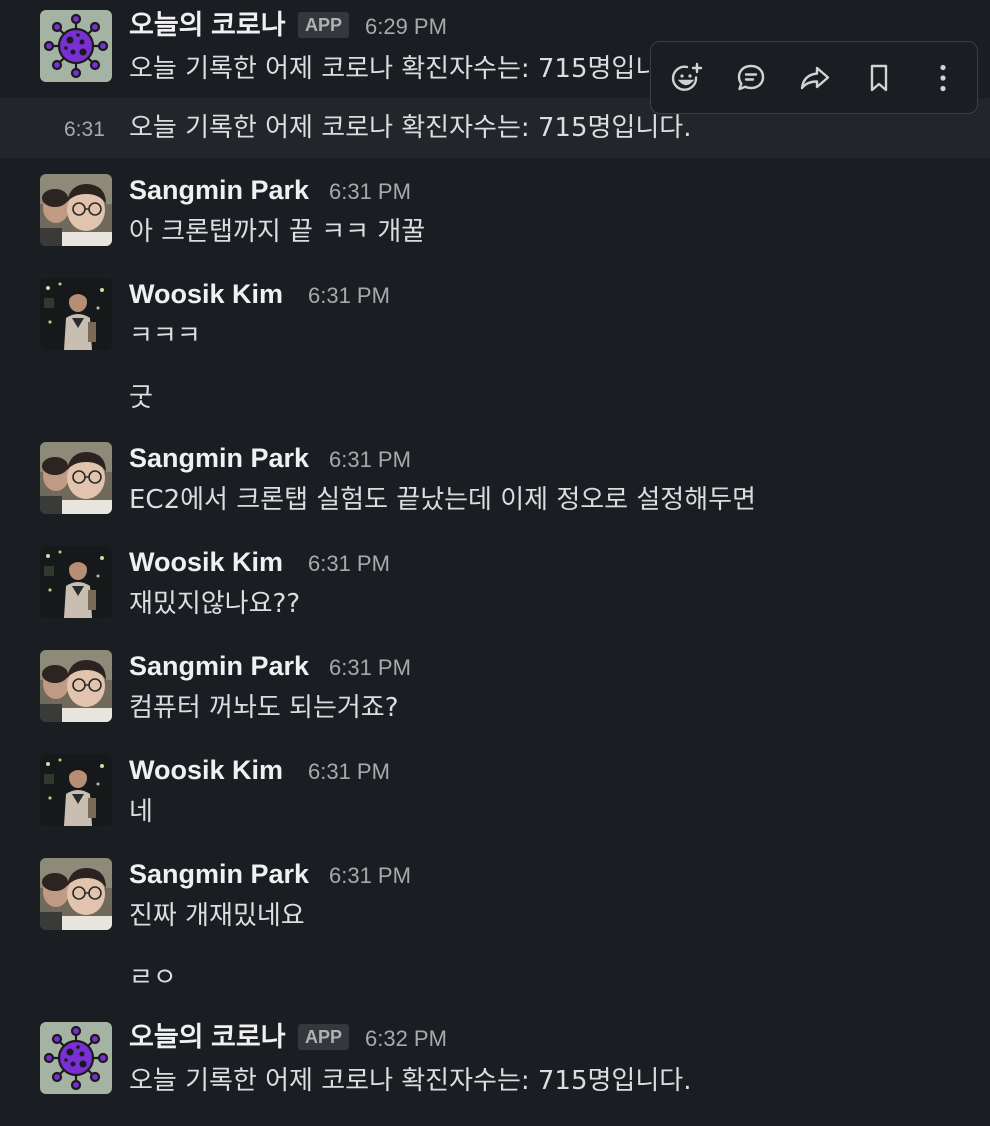 The height and width of the screenshot is (1126, 990). What do you see at coordinates (84, 130) in the screenshot?
I see `timestamp: 6:31` at bounding box center [84, 130].